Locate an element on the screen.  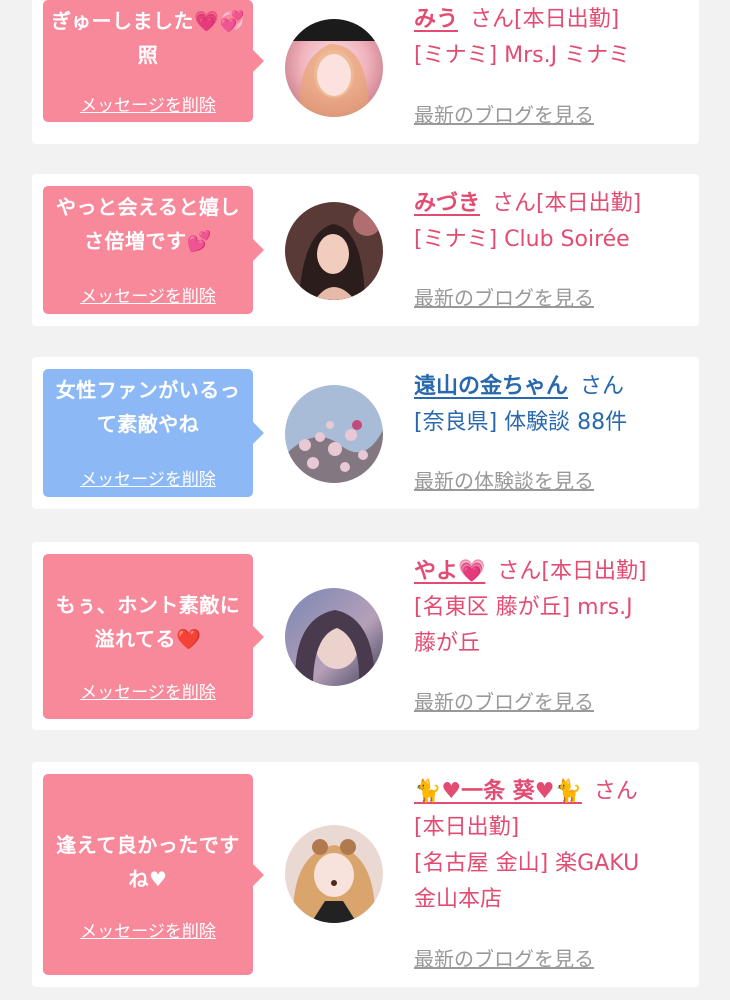
message-text: 女性ファンがいるって素敵やね is located at coordinates (148, 407).